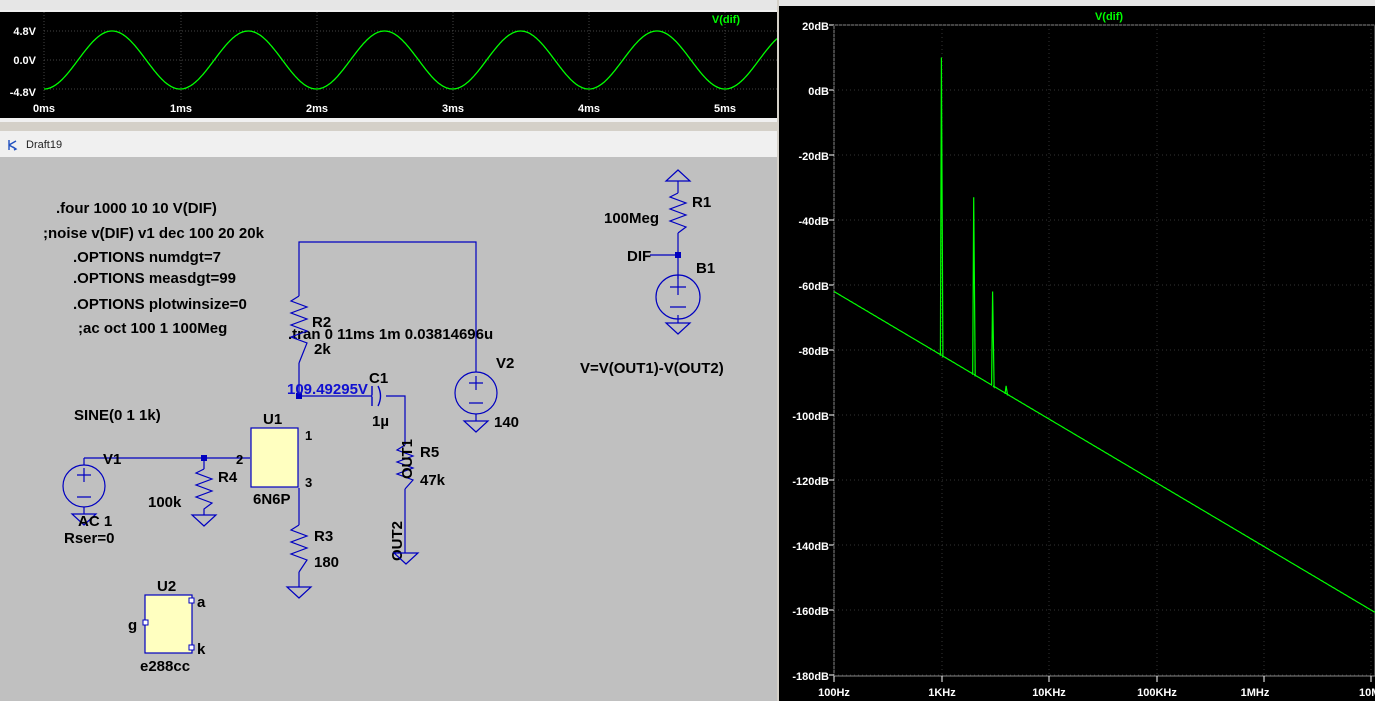 The height and width of the screenshot is (701, 1375). What do you see at coordinates (112, 459) in the screenshot?
I see `v1-name: V1` at bounding box center [112, 459].